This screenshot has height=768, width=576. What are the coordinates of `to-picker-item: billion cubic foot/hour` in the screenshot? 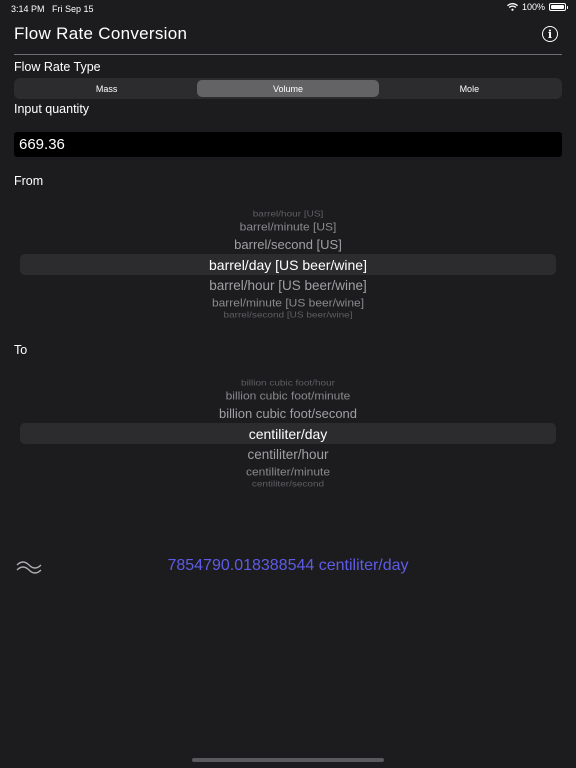 It's located at (288, 383).